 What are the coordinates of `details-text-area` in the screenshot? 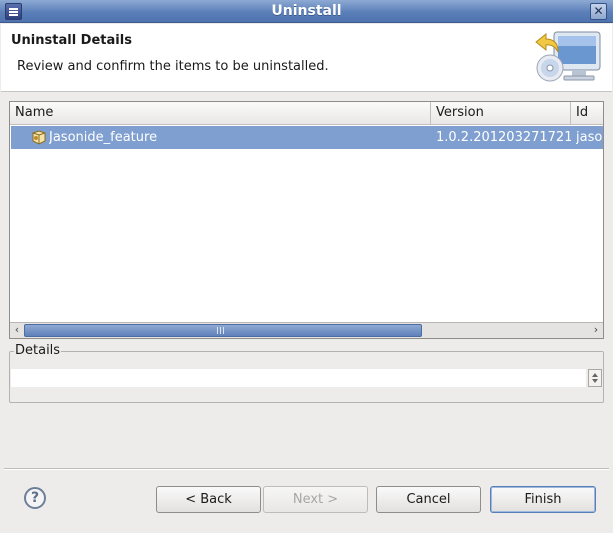 It's located at (298, 378).